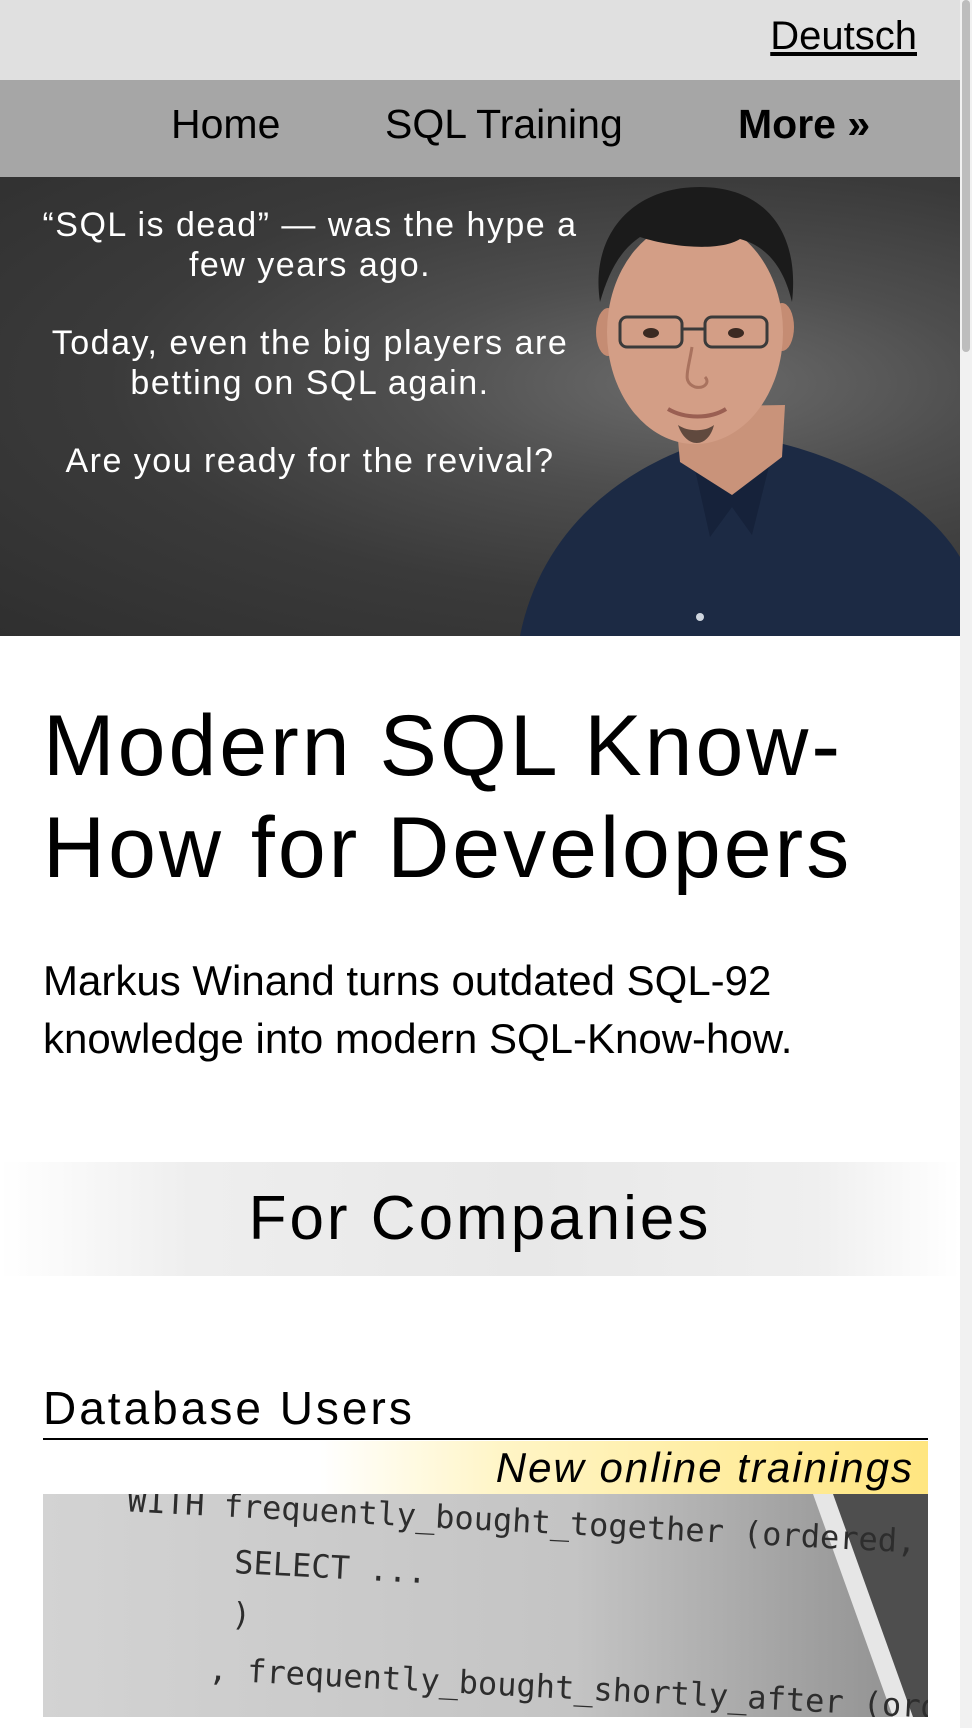 This screenshot has width=972, height=1728. What do you see at coordinates (966, 176) in the screenshot?
I see `scrollbar-thumb` at bounding box center [966, 176].